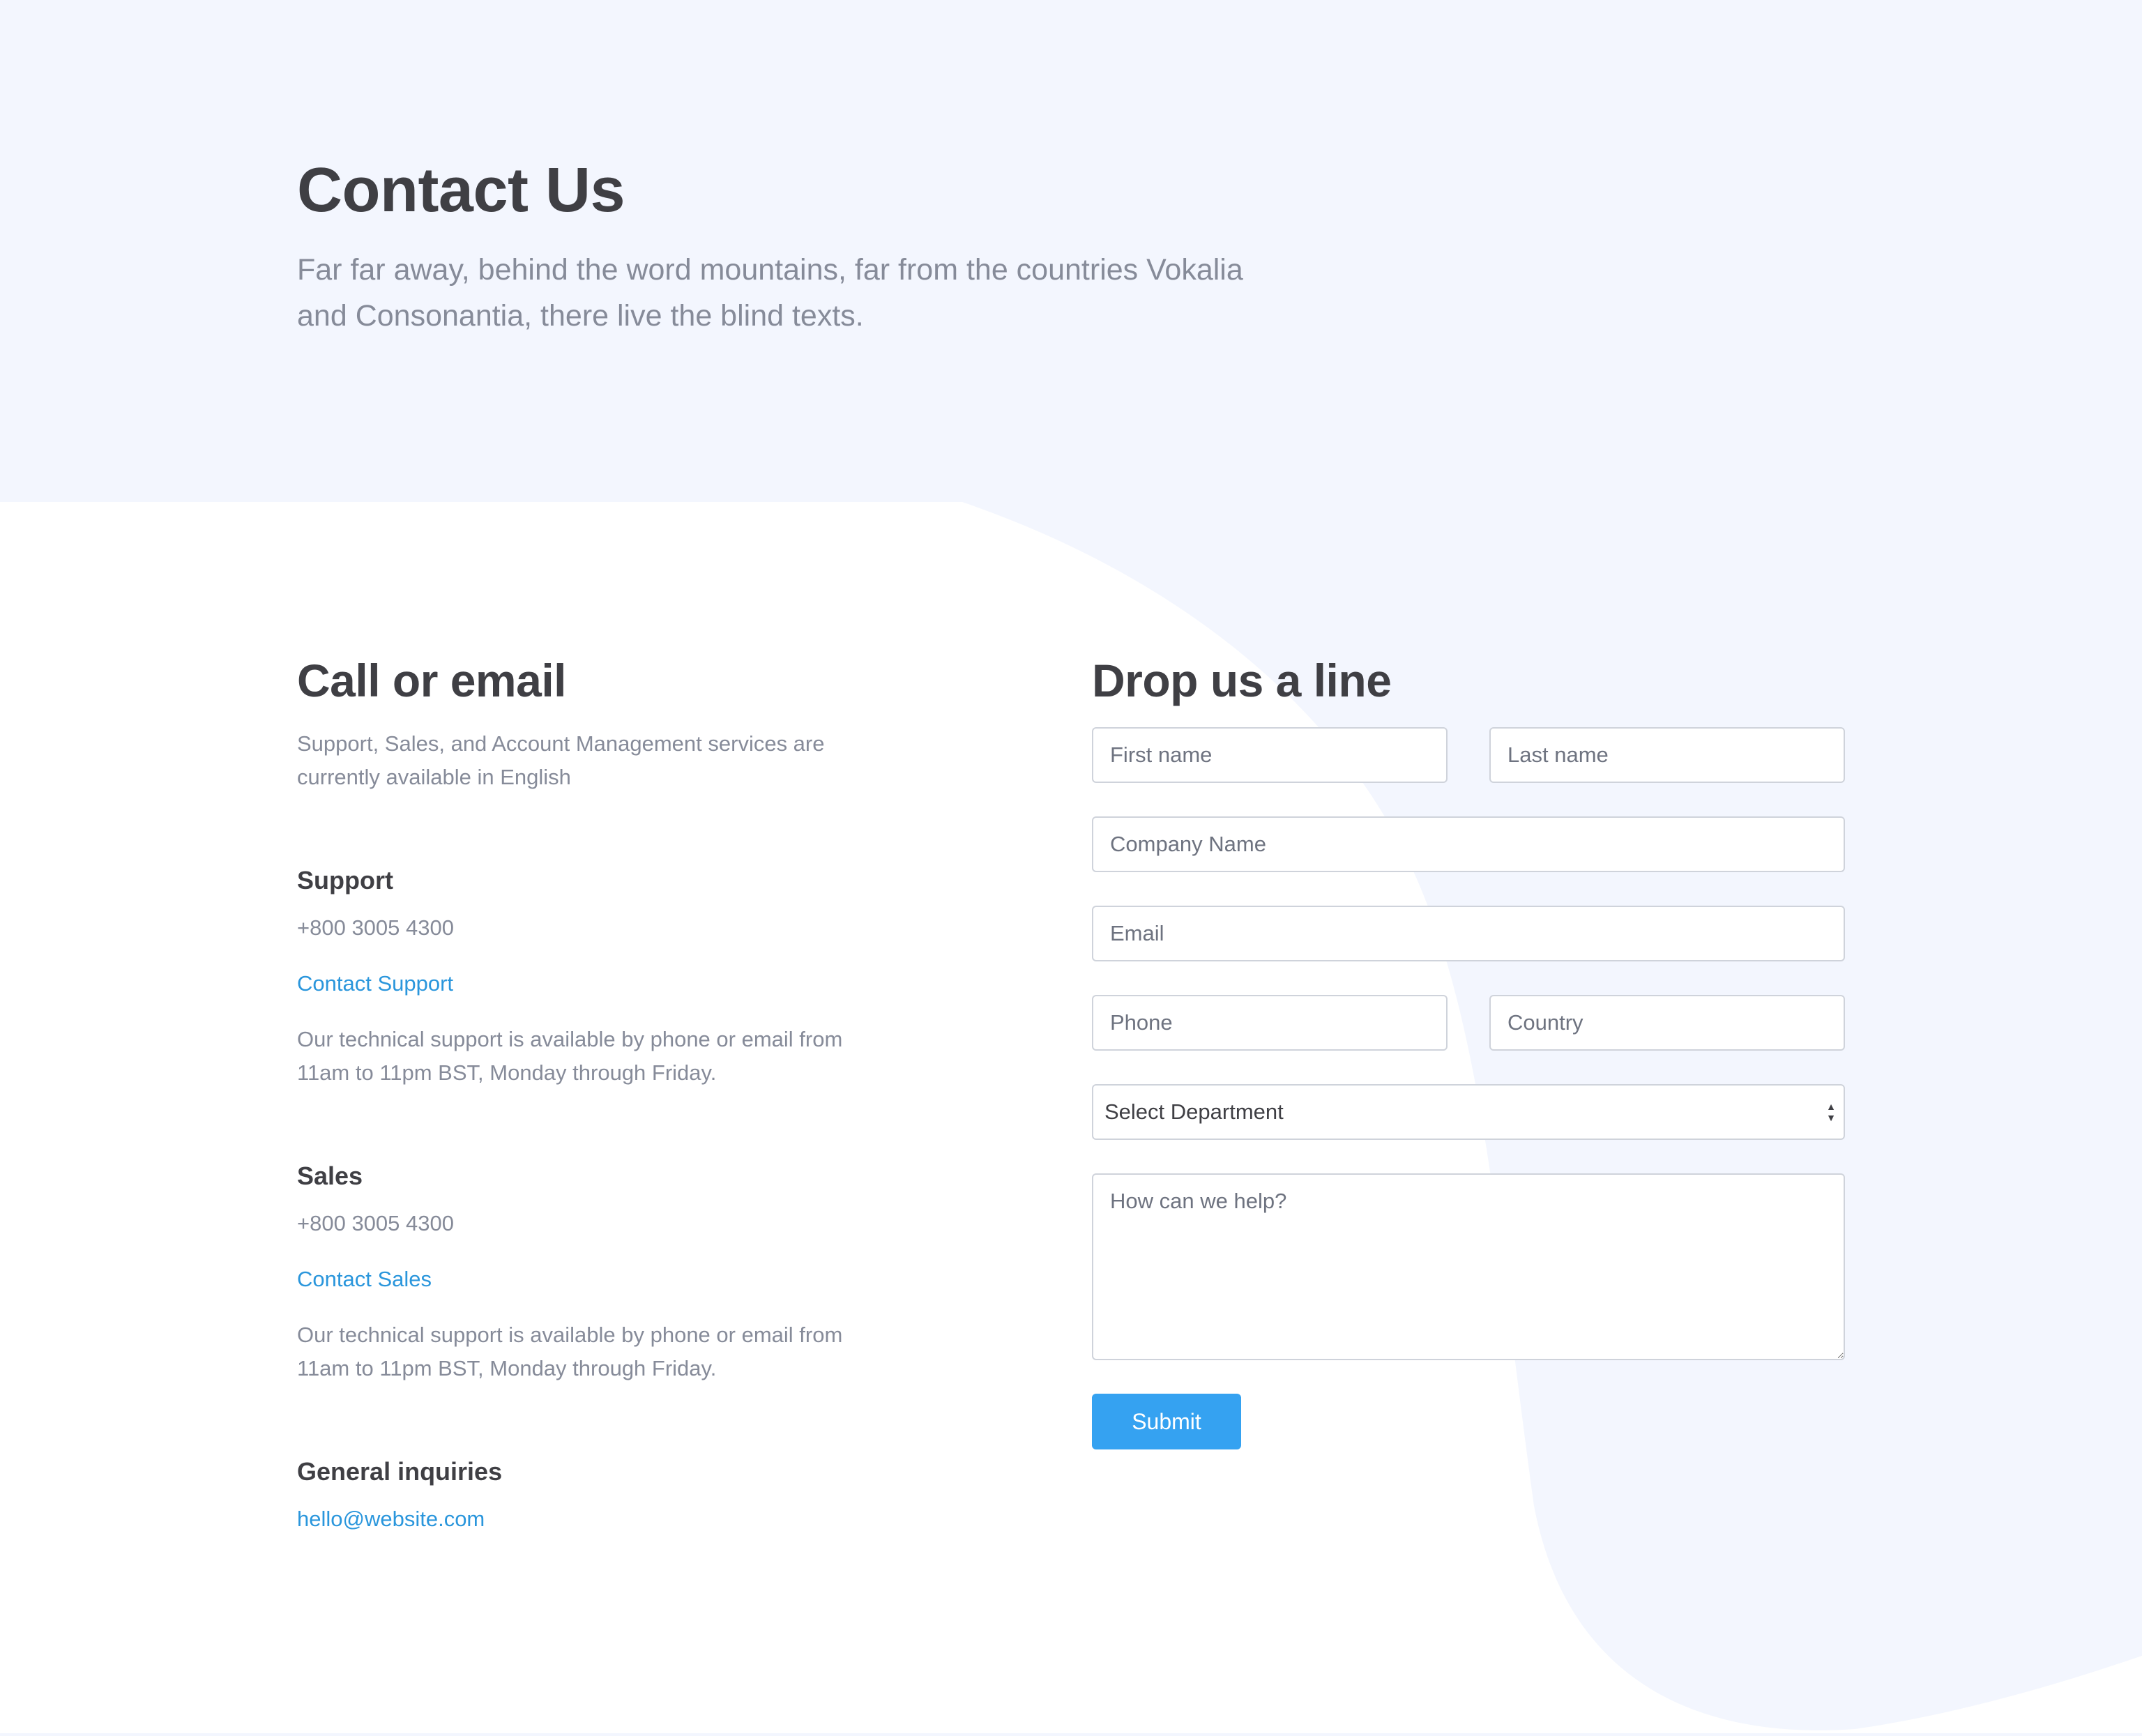  I want to click on company-name-input, so click(1468, 844).